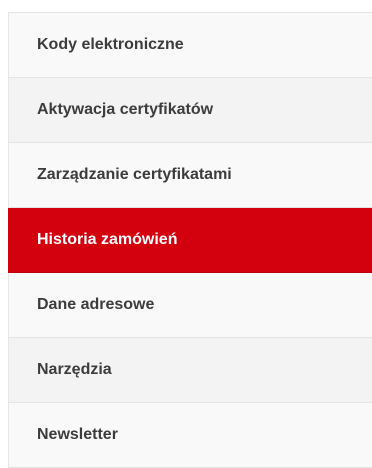  Describe the element at coordinates (190, 305) in the screenshot. I see `menu-item-dane-adresowe: Dane adresowe` at that location.